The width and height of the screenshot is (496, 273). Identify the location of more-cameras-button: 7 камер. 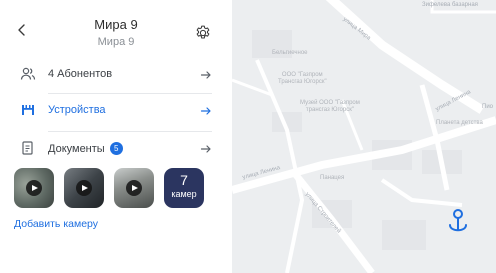
(184, 188).